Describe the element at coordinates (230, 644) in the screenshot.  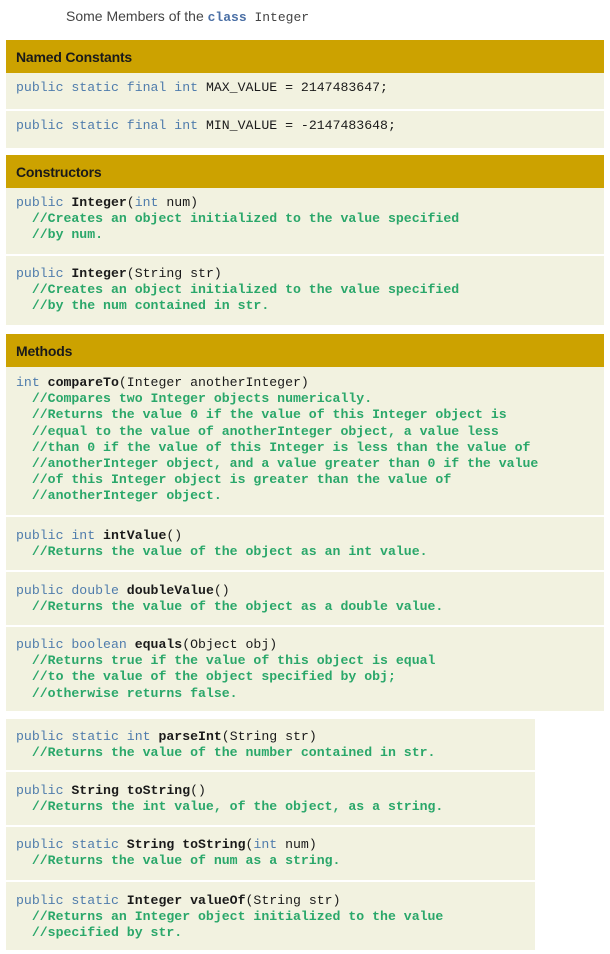
I see `method-params: (Object obj)` at that location.